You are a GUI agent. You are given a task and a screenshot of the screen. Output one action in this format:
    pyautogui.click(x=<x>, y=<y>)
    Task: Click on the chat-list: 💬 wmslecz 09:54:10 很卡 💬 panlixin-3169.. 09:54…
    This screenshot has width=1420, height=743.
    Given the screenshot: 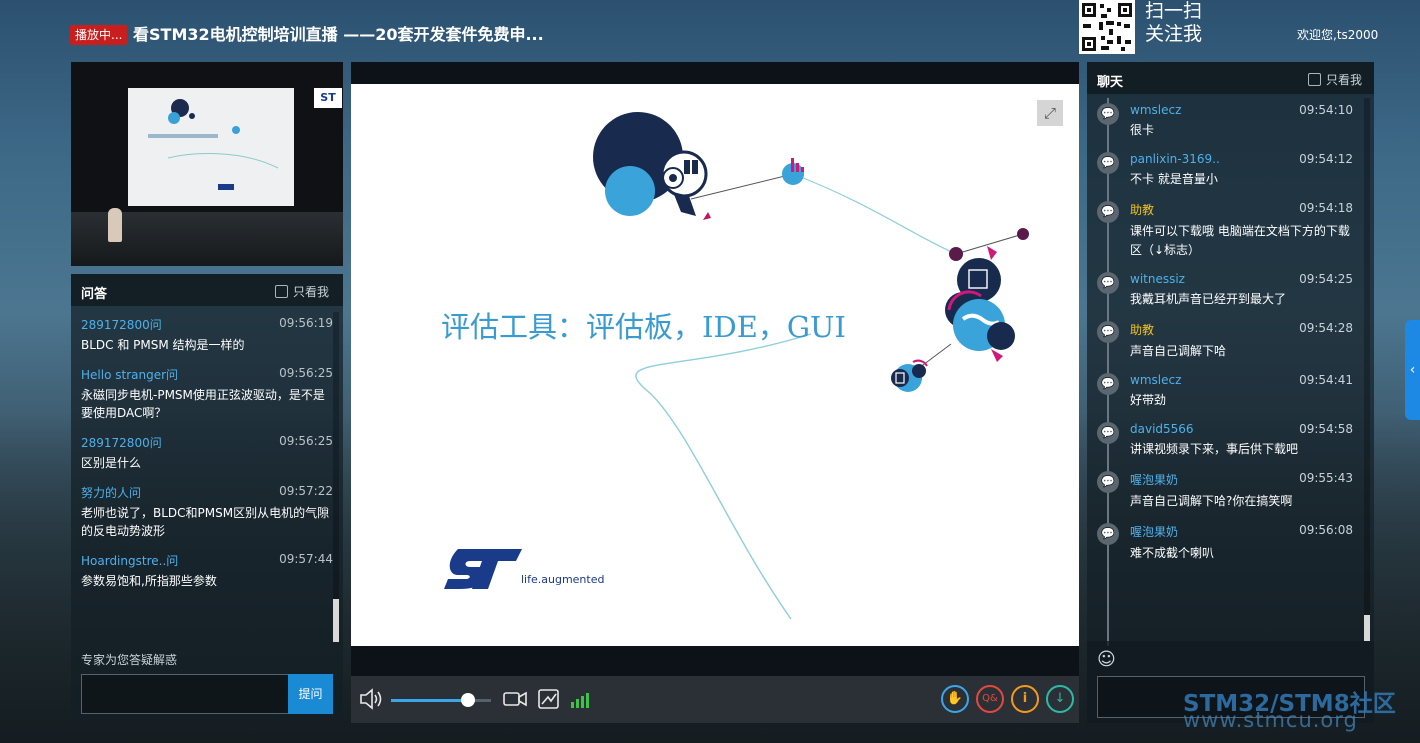 What is the action you would take?
    pyautogui.click(x=1225, y=339)
    